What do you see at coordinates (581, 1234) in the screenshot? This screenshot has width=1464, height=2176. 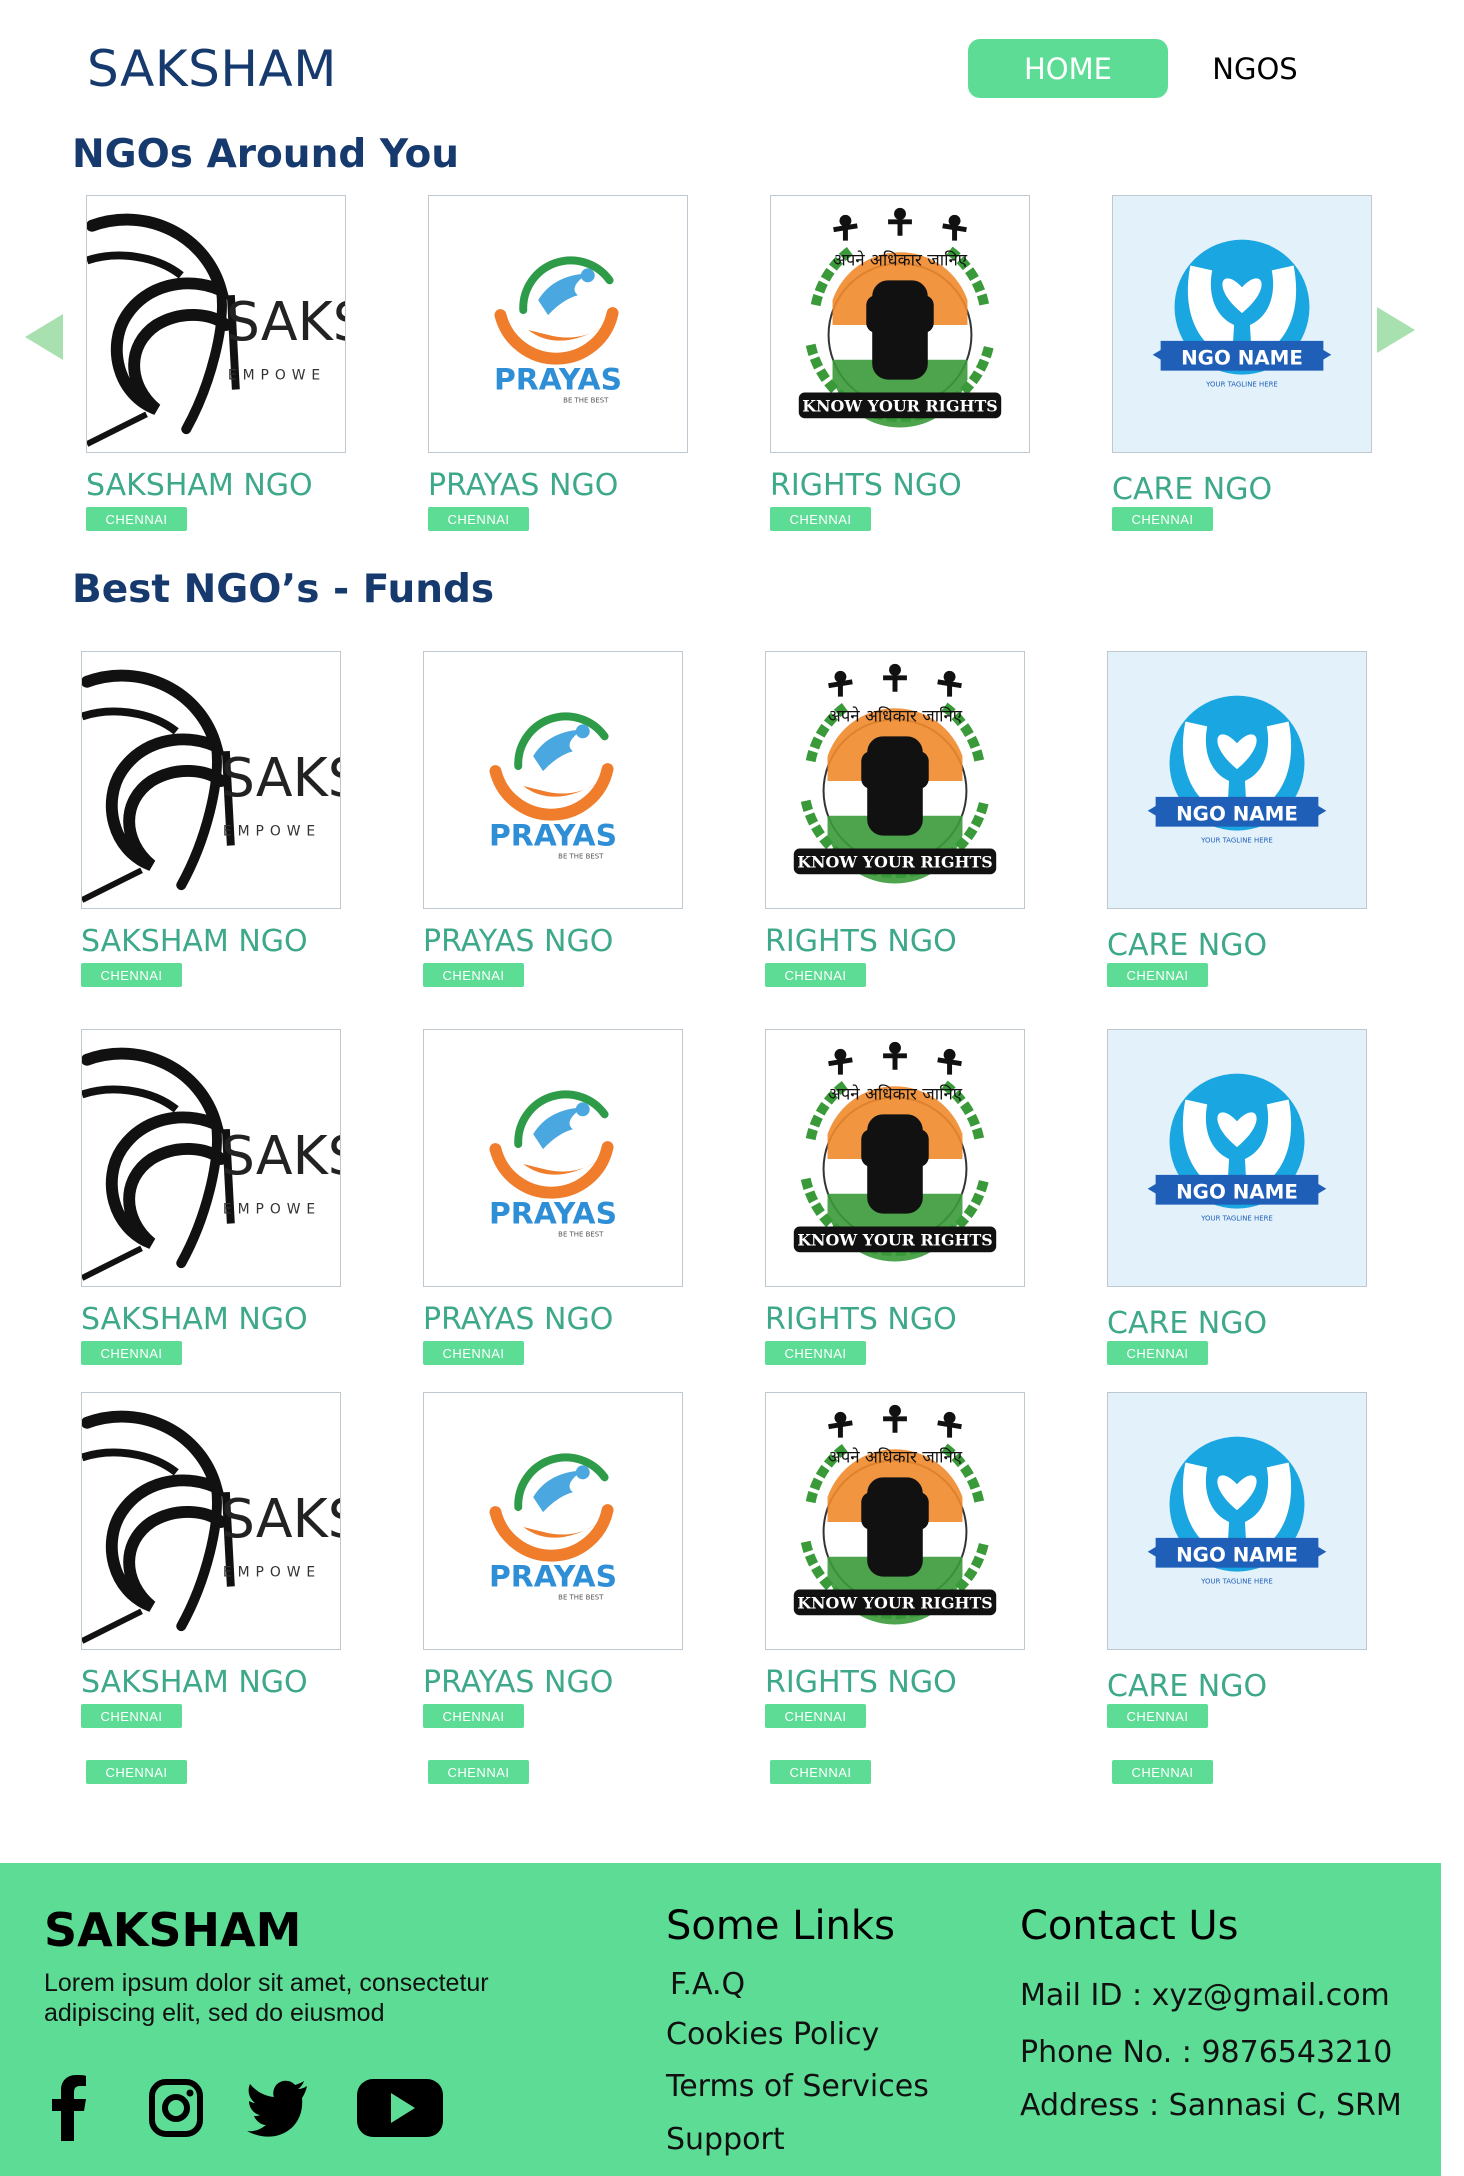 I see `logo-subtext: BE THE BEST` at bounding box center [581, 1234].